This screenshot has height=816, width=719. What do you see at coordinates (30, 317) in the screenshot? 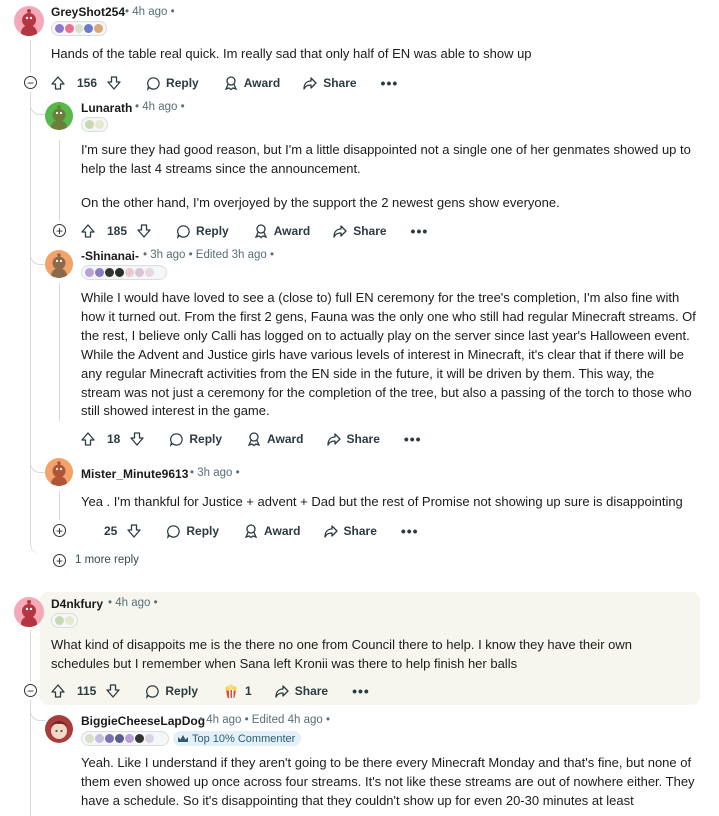
I see `thread-line-replies` at bounding box center [30, 317].